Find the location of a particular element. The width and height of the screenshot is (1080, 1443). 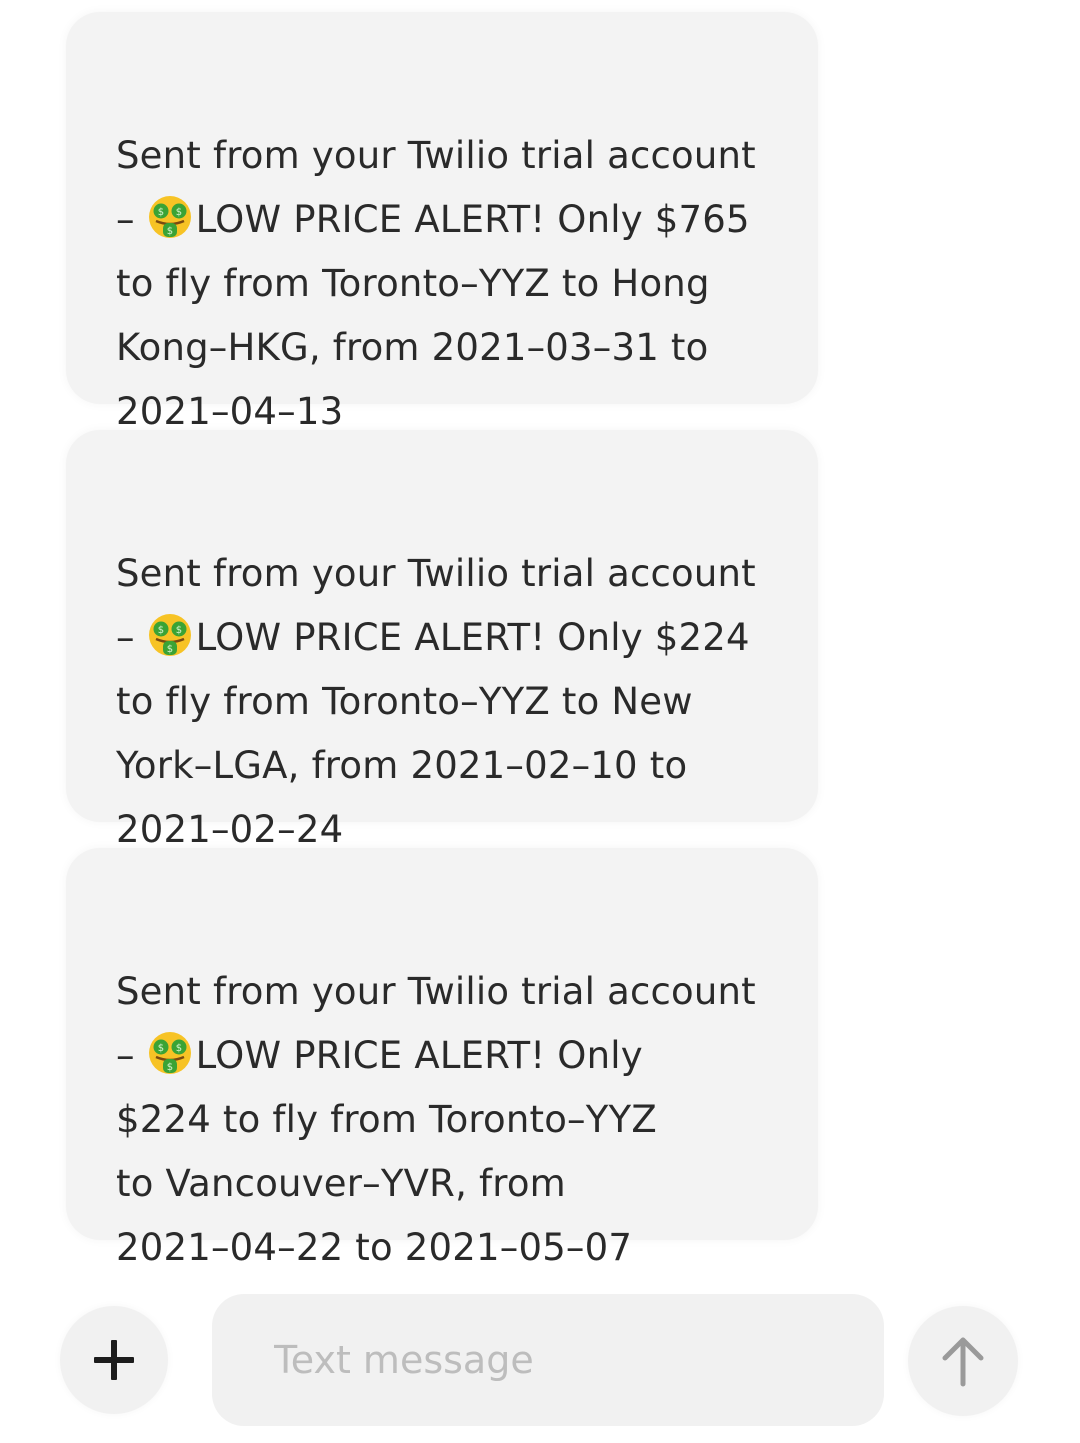

add-attachment-button is located at coordinates (114, 1360).